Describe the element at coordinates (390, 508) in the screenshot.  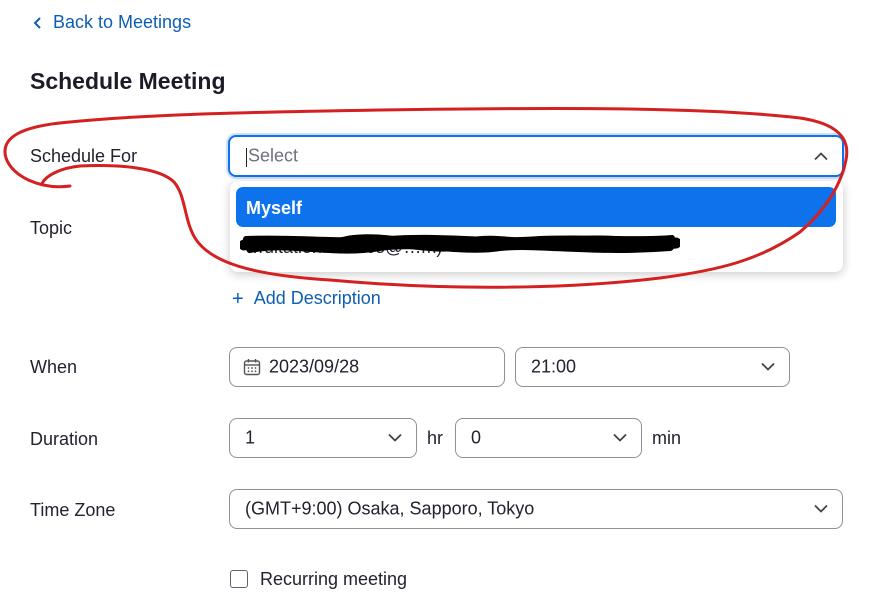
I see `time-zone-value: (GMT+9:00) Osaka, Sapporo, Tokyo` at that location.